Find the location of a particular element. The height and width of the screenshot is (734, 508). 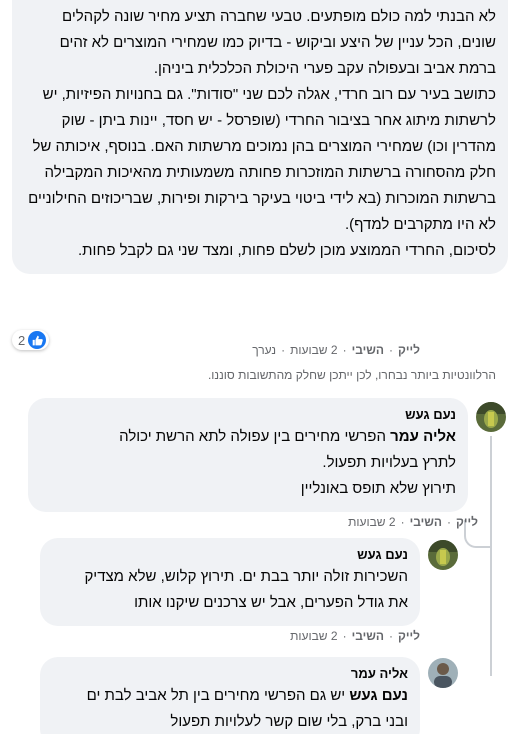

main-comment-actions: לייק · השיבי · 2 שבועות · נערך is located at coordinates (336, 350).